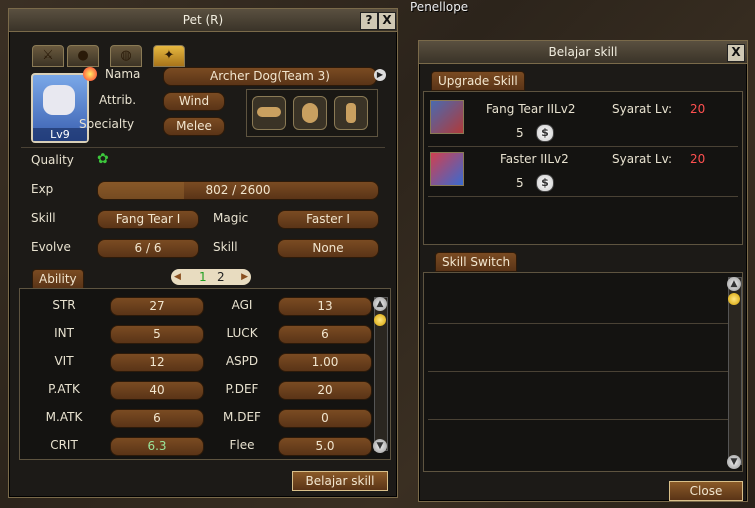 This screenshot has height=508, width=755. I want to click on skill-icon-faster, so click(447, 169).